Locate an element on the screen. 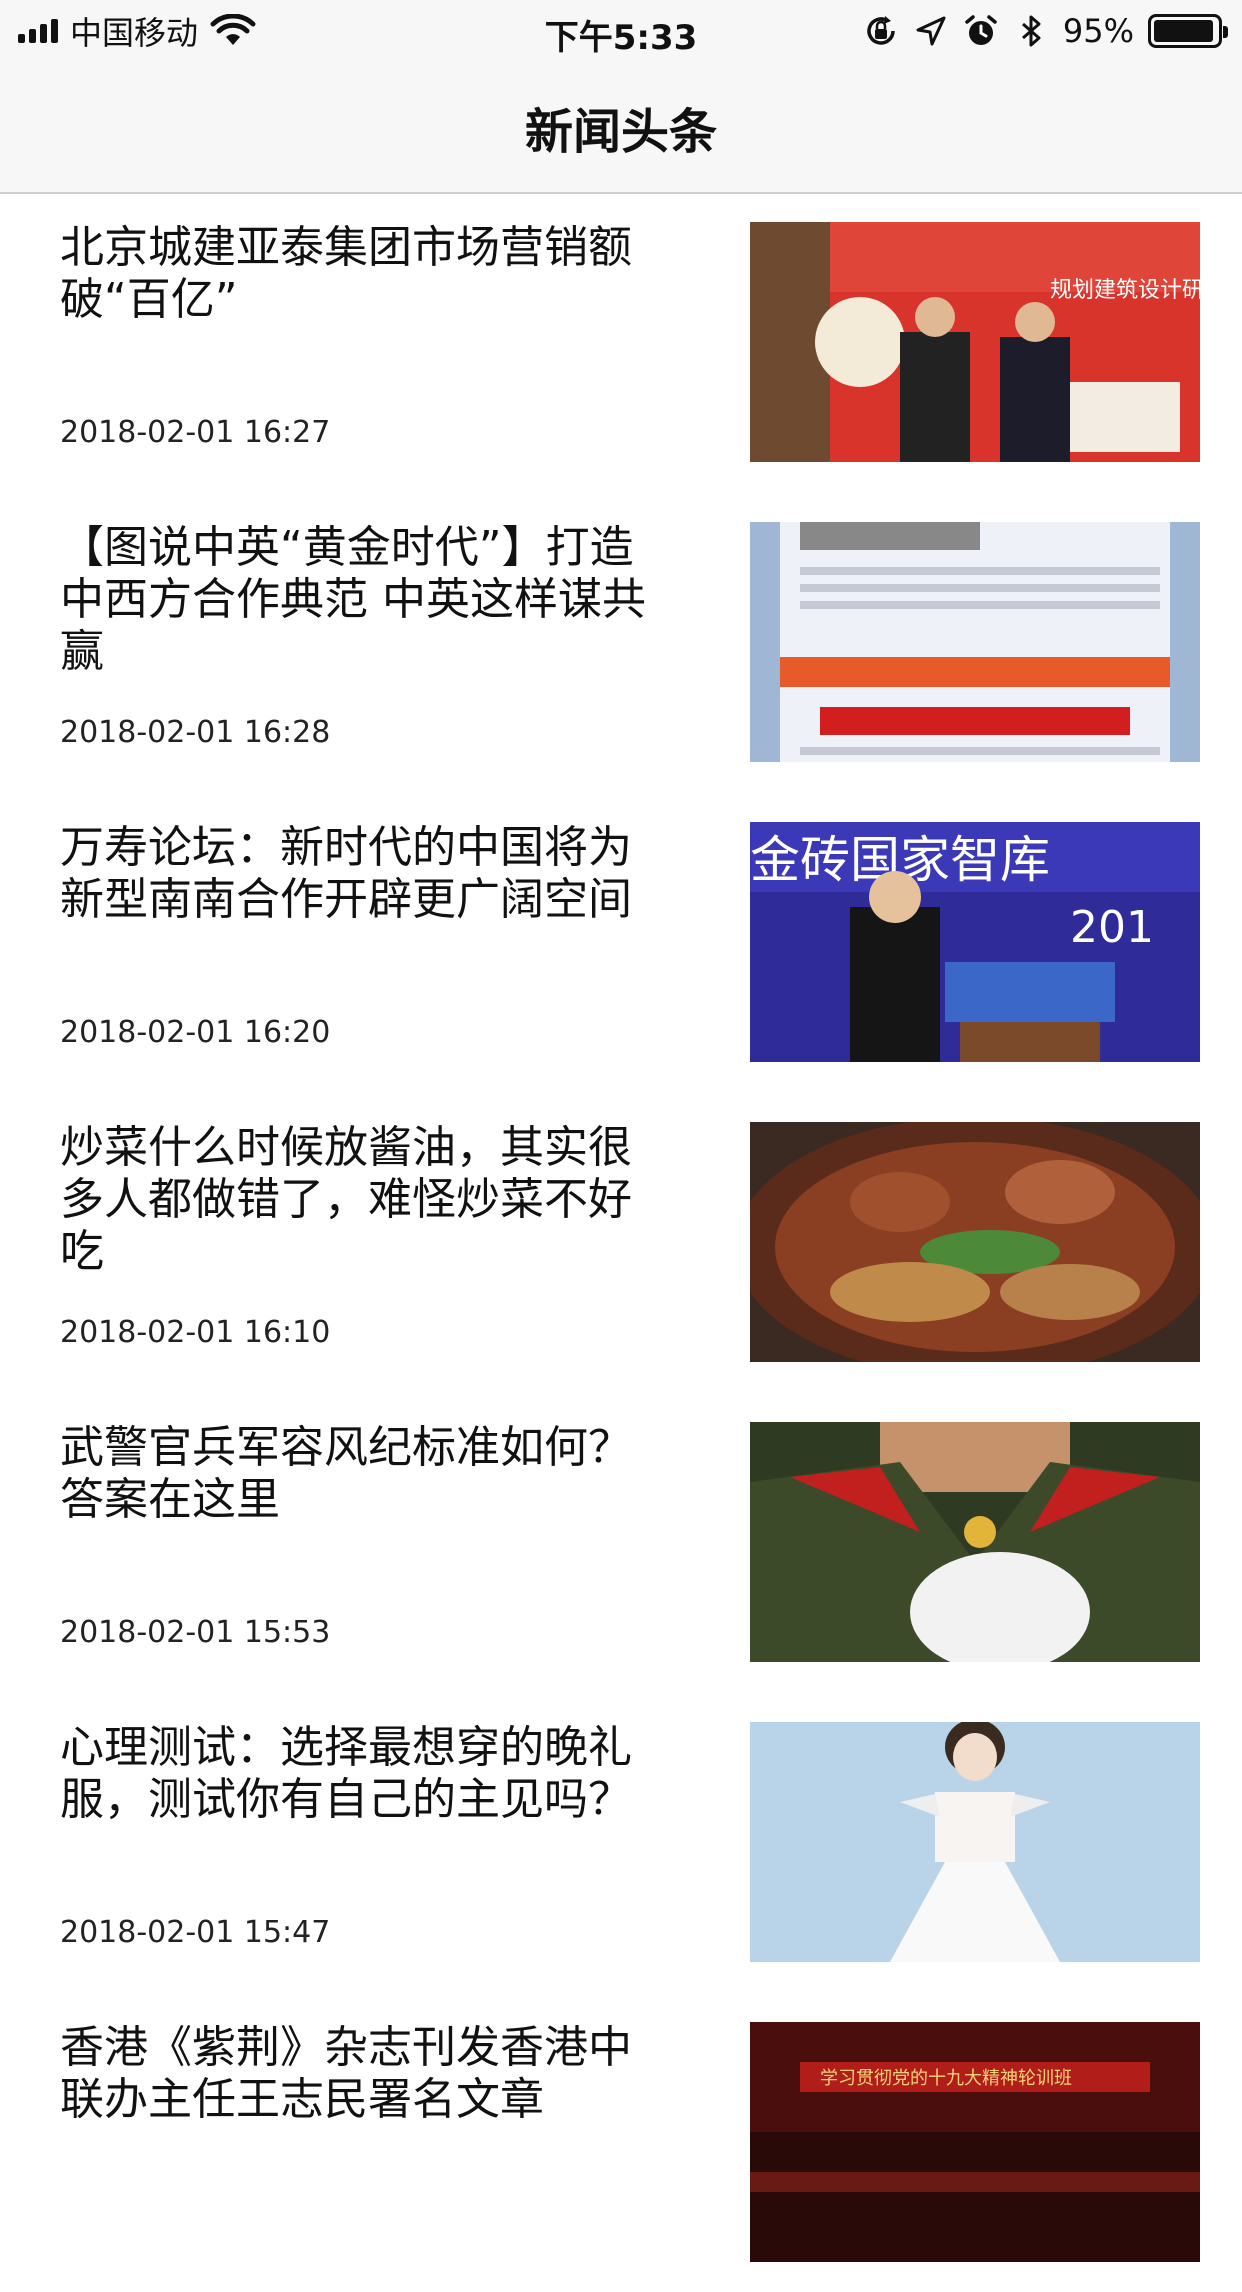  news-time: 2018-02-01 16:20 is located at coordinates (195, 1032).